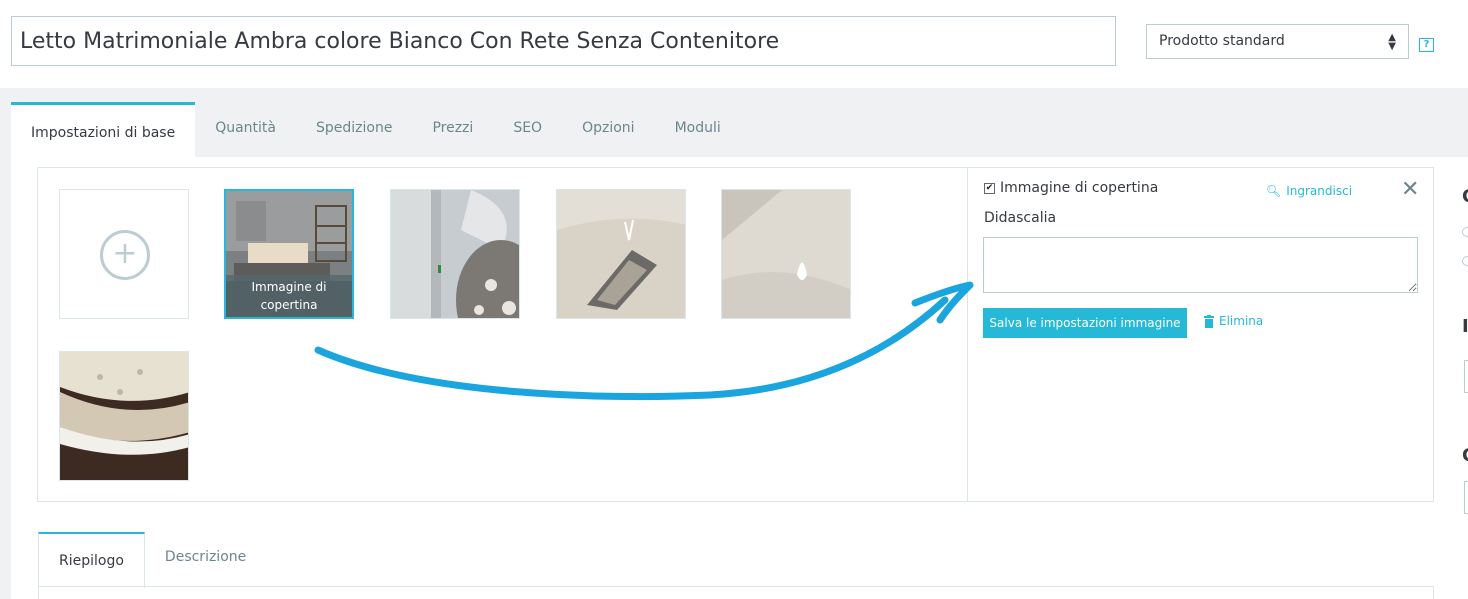  What do you see at coordinates (1209, 321) in the screenshot?
I see `trash-icon` at bounding box center [1209, 321].